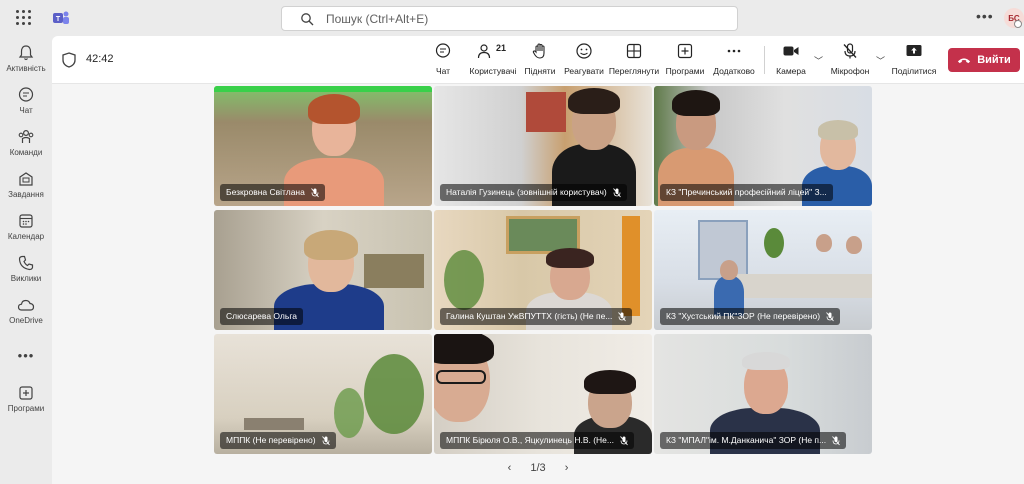  What do you see at coordinates (533, 192) in the screenshot?
I see `tile-name-label: Наталія Гузинець (зовнішній користувач)` at bounding box center [533, 192].